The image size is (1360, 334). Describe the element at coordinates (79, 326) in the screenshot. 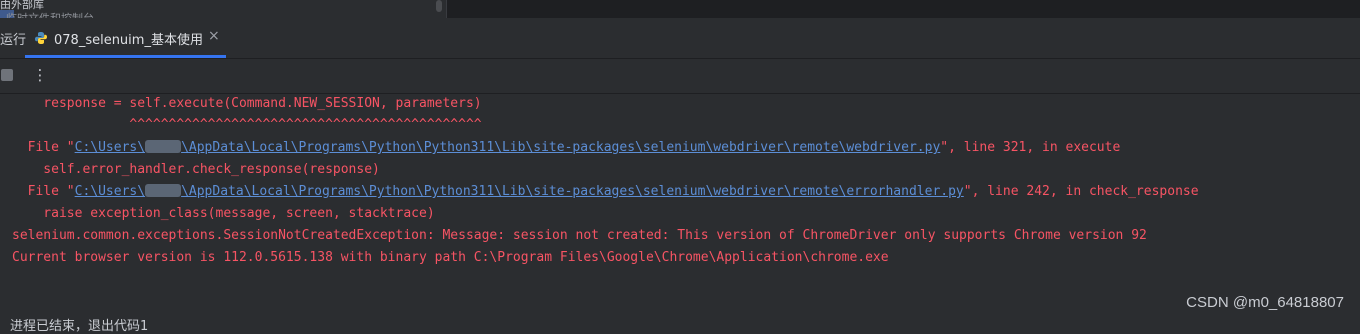

I see `process-exit-message: 进程已结束，退出代码1` at that location.